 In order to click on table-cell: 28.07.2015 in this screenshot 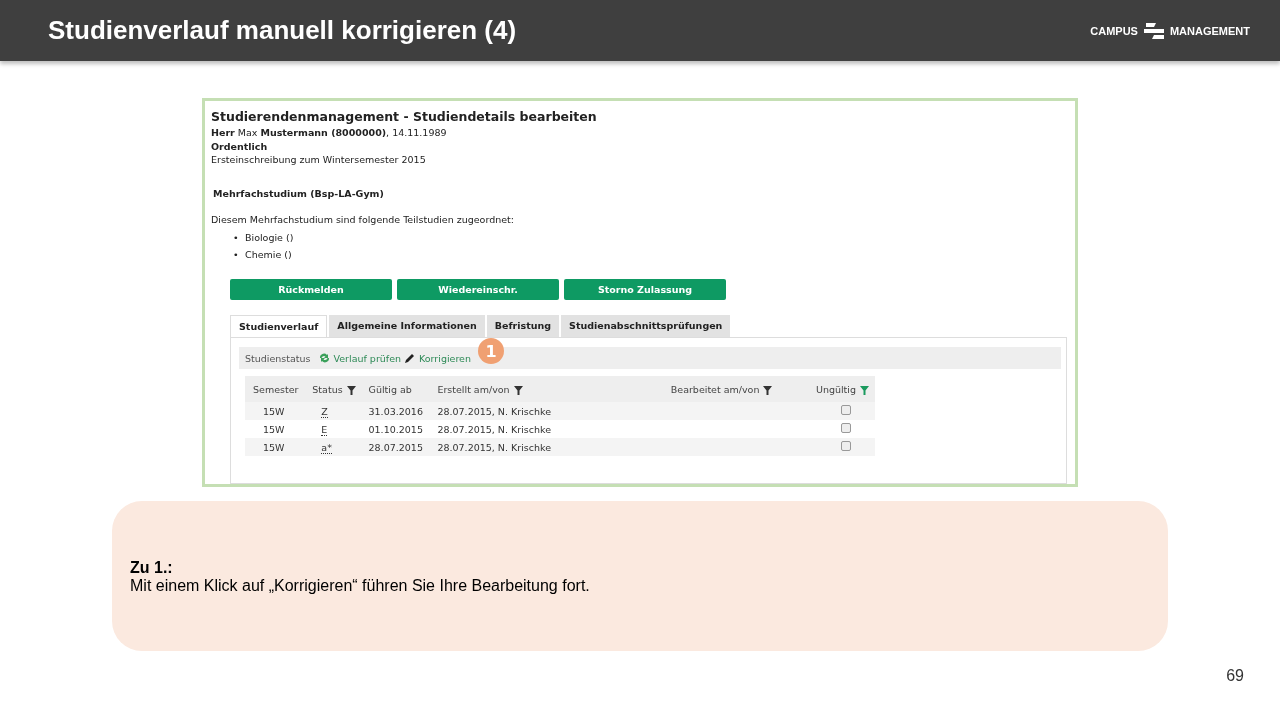, I will do `click(395, 447)`.